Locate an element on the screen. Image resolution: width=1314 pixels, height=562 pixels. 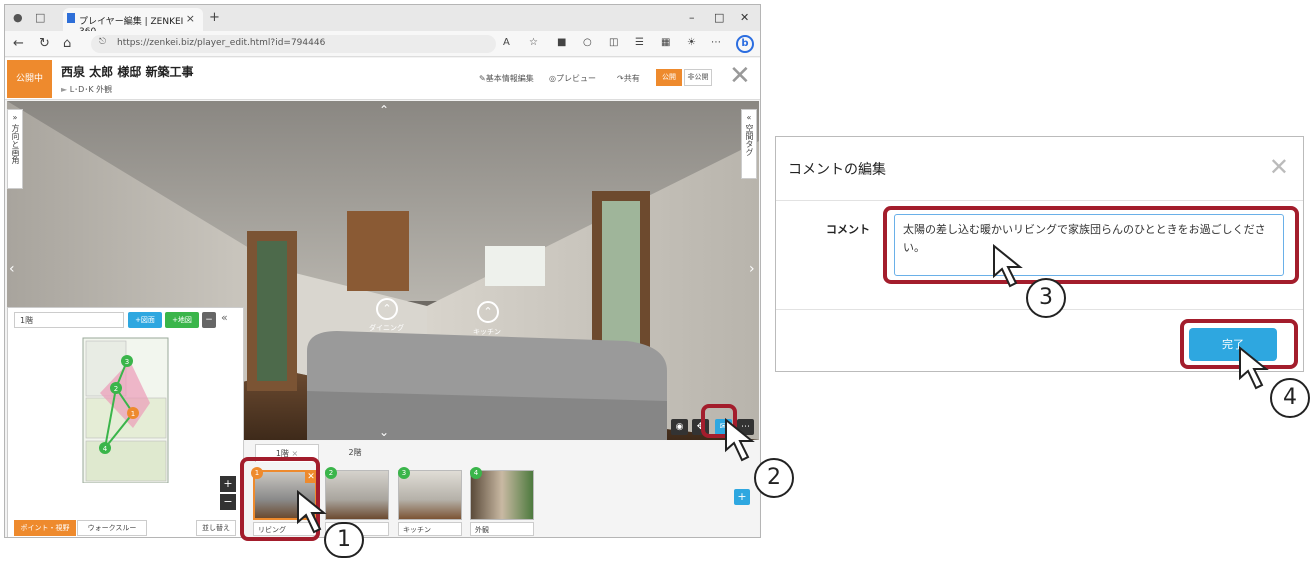
callout-3: 3 is located at coordinates (1046, 298).